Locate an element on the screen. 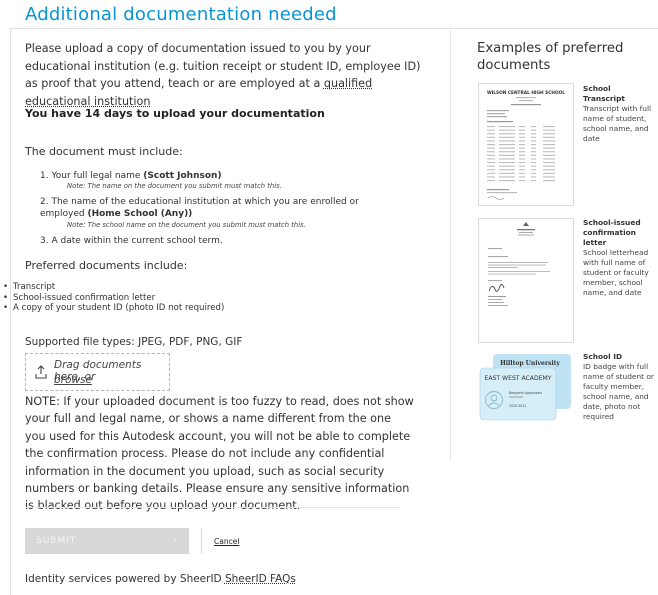  transcript-example-image: WILSON CENTRAL HIGH SCHOOL is located at coordinates (526, 144).